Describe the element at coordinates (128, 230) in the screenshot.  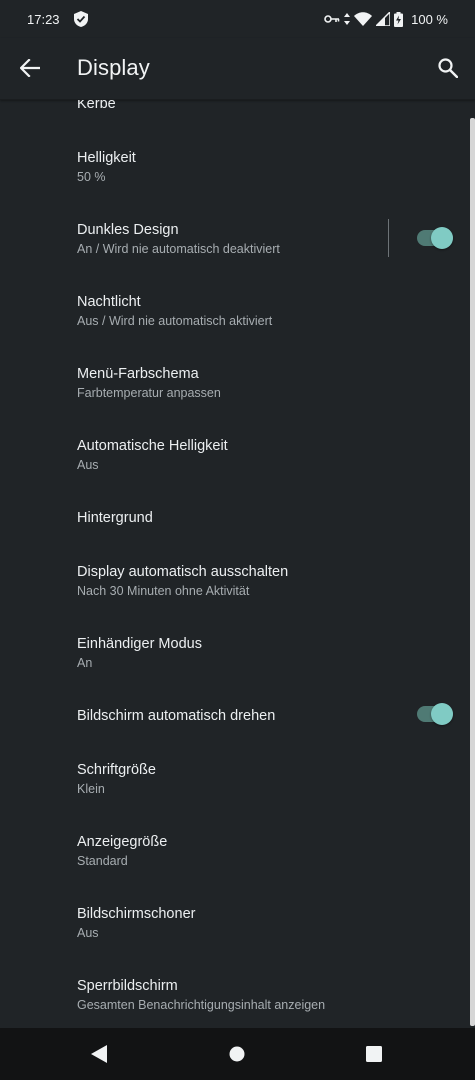
I see `setting-title: Dunkles Design` at that location.